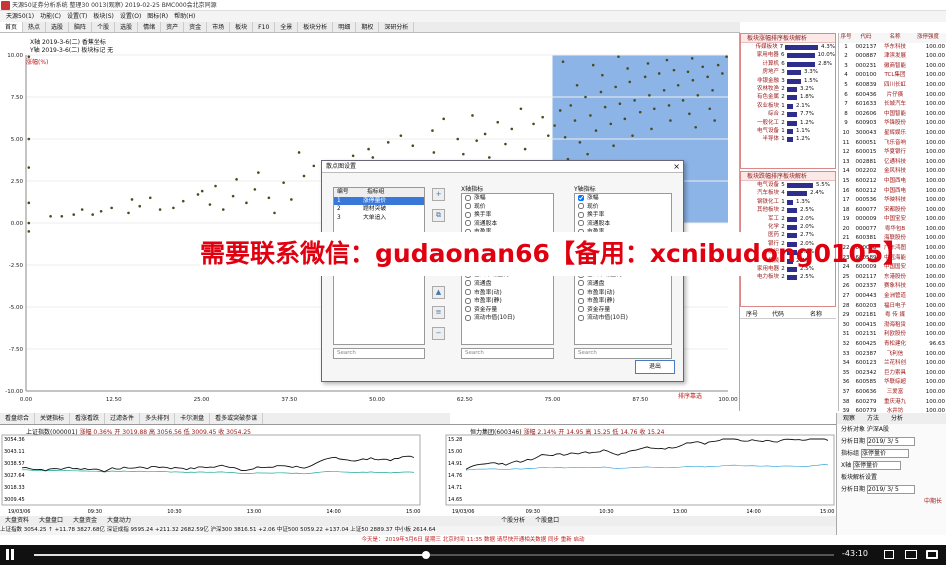 This screenshot has width=946, height=565. I want to click on tool-check-row: 板块解析设置, so click(891, 478).